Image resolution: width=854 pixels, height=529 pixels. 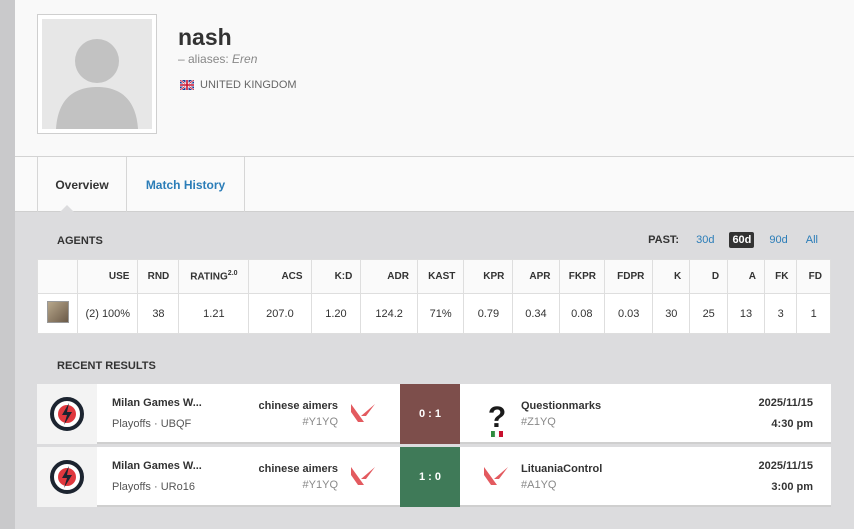 What do you see at coordinates (705, 240) in the screenshot?
I see `period-30d: 30d` at bounding box center [705, 240].